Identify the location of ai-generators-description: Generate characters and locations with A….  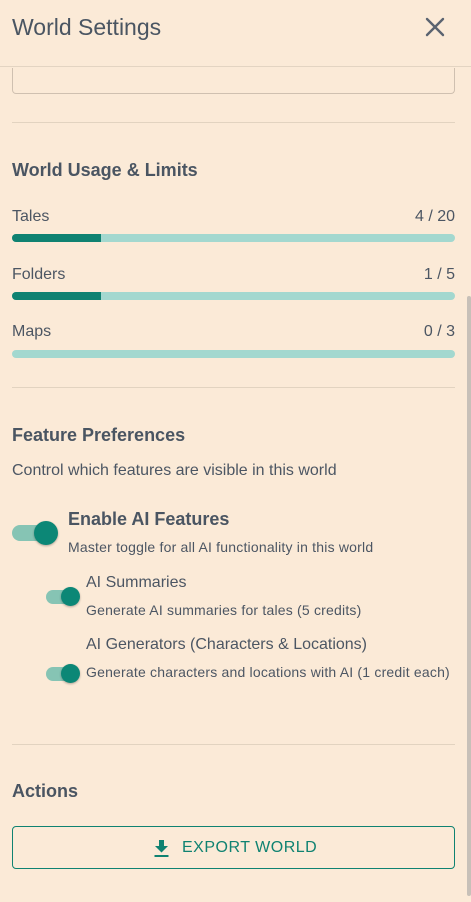
(268, 672).